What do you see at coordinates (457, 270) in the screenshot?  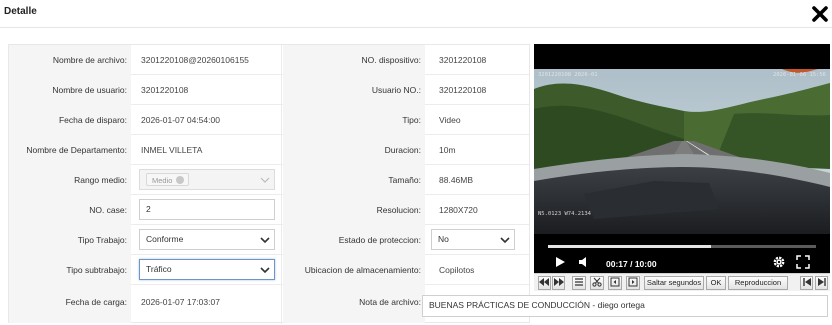 I see `value-ubicacion: Copilotos` at bounding box center [457, 270].